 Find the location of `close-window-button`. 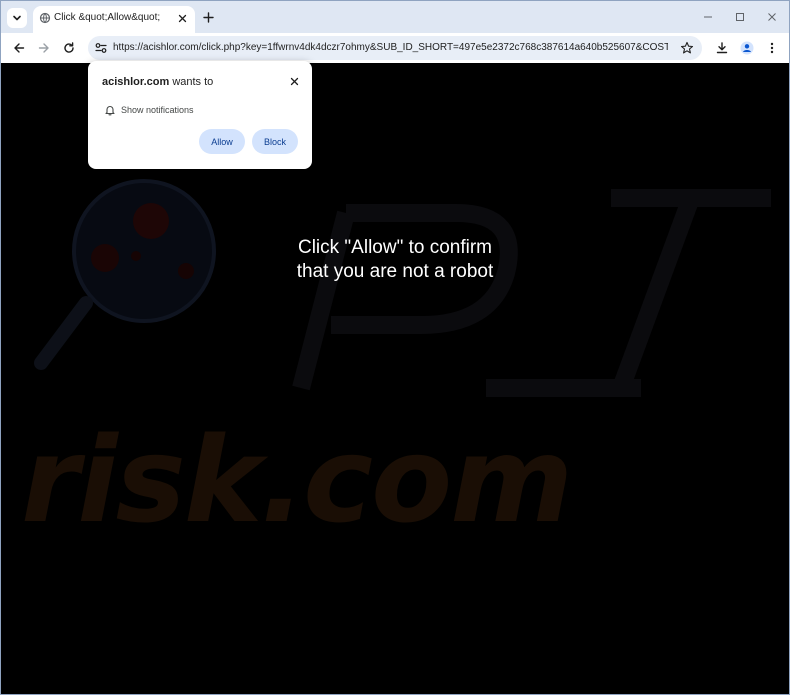

close-window-button is located at coordinates (772, 17).